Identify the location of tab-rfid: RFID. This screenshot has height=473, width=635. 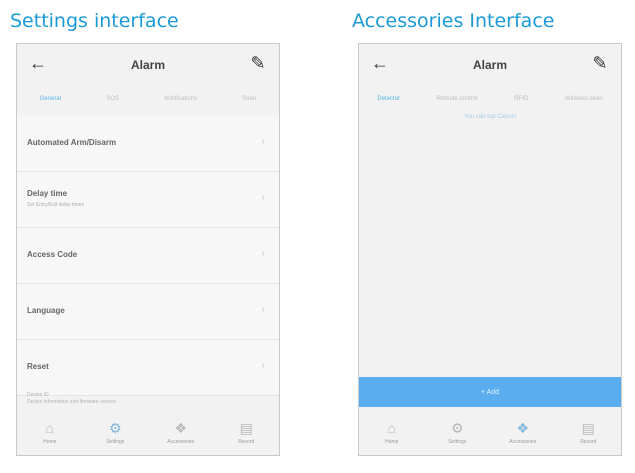
(521, 99).